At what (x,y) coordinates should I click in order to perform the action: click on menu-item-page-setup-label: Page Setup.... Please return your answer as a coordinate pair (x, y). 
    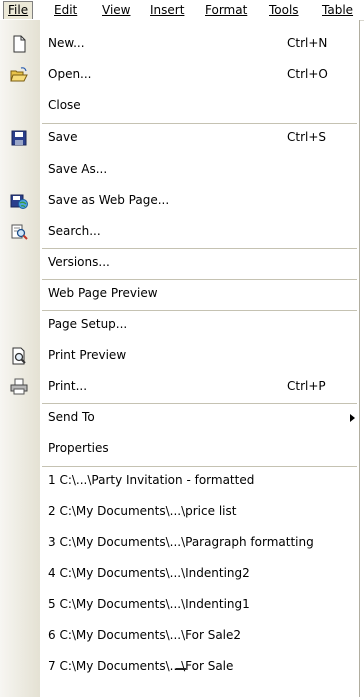
    Looking at the image, I should click on (88, 324).